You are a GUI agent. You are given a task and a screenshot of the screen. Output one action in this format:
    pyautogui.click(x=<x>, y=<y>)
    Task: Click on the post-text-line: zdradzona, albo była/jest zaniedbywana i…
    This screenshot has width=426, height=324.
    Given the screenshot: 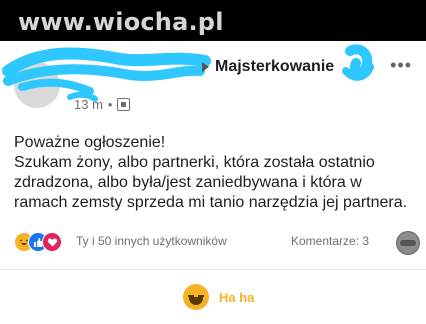 What is the action you would take?
    pyautogui.click(x=188, y=182)
    